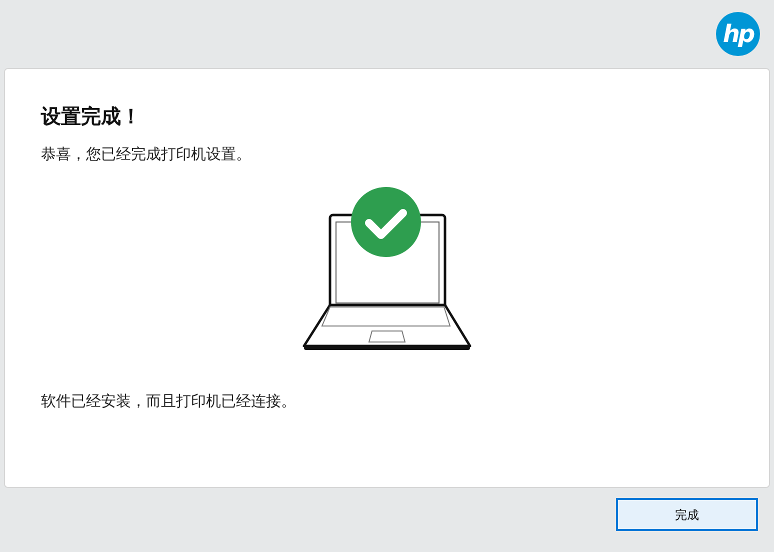 The image size is (774, 552). What do you see at coordinates (146, 154) in the screenshot?
I see `message-text: 恭喜，您已经完成打印机设置。` at bounding box center [146, 154].